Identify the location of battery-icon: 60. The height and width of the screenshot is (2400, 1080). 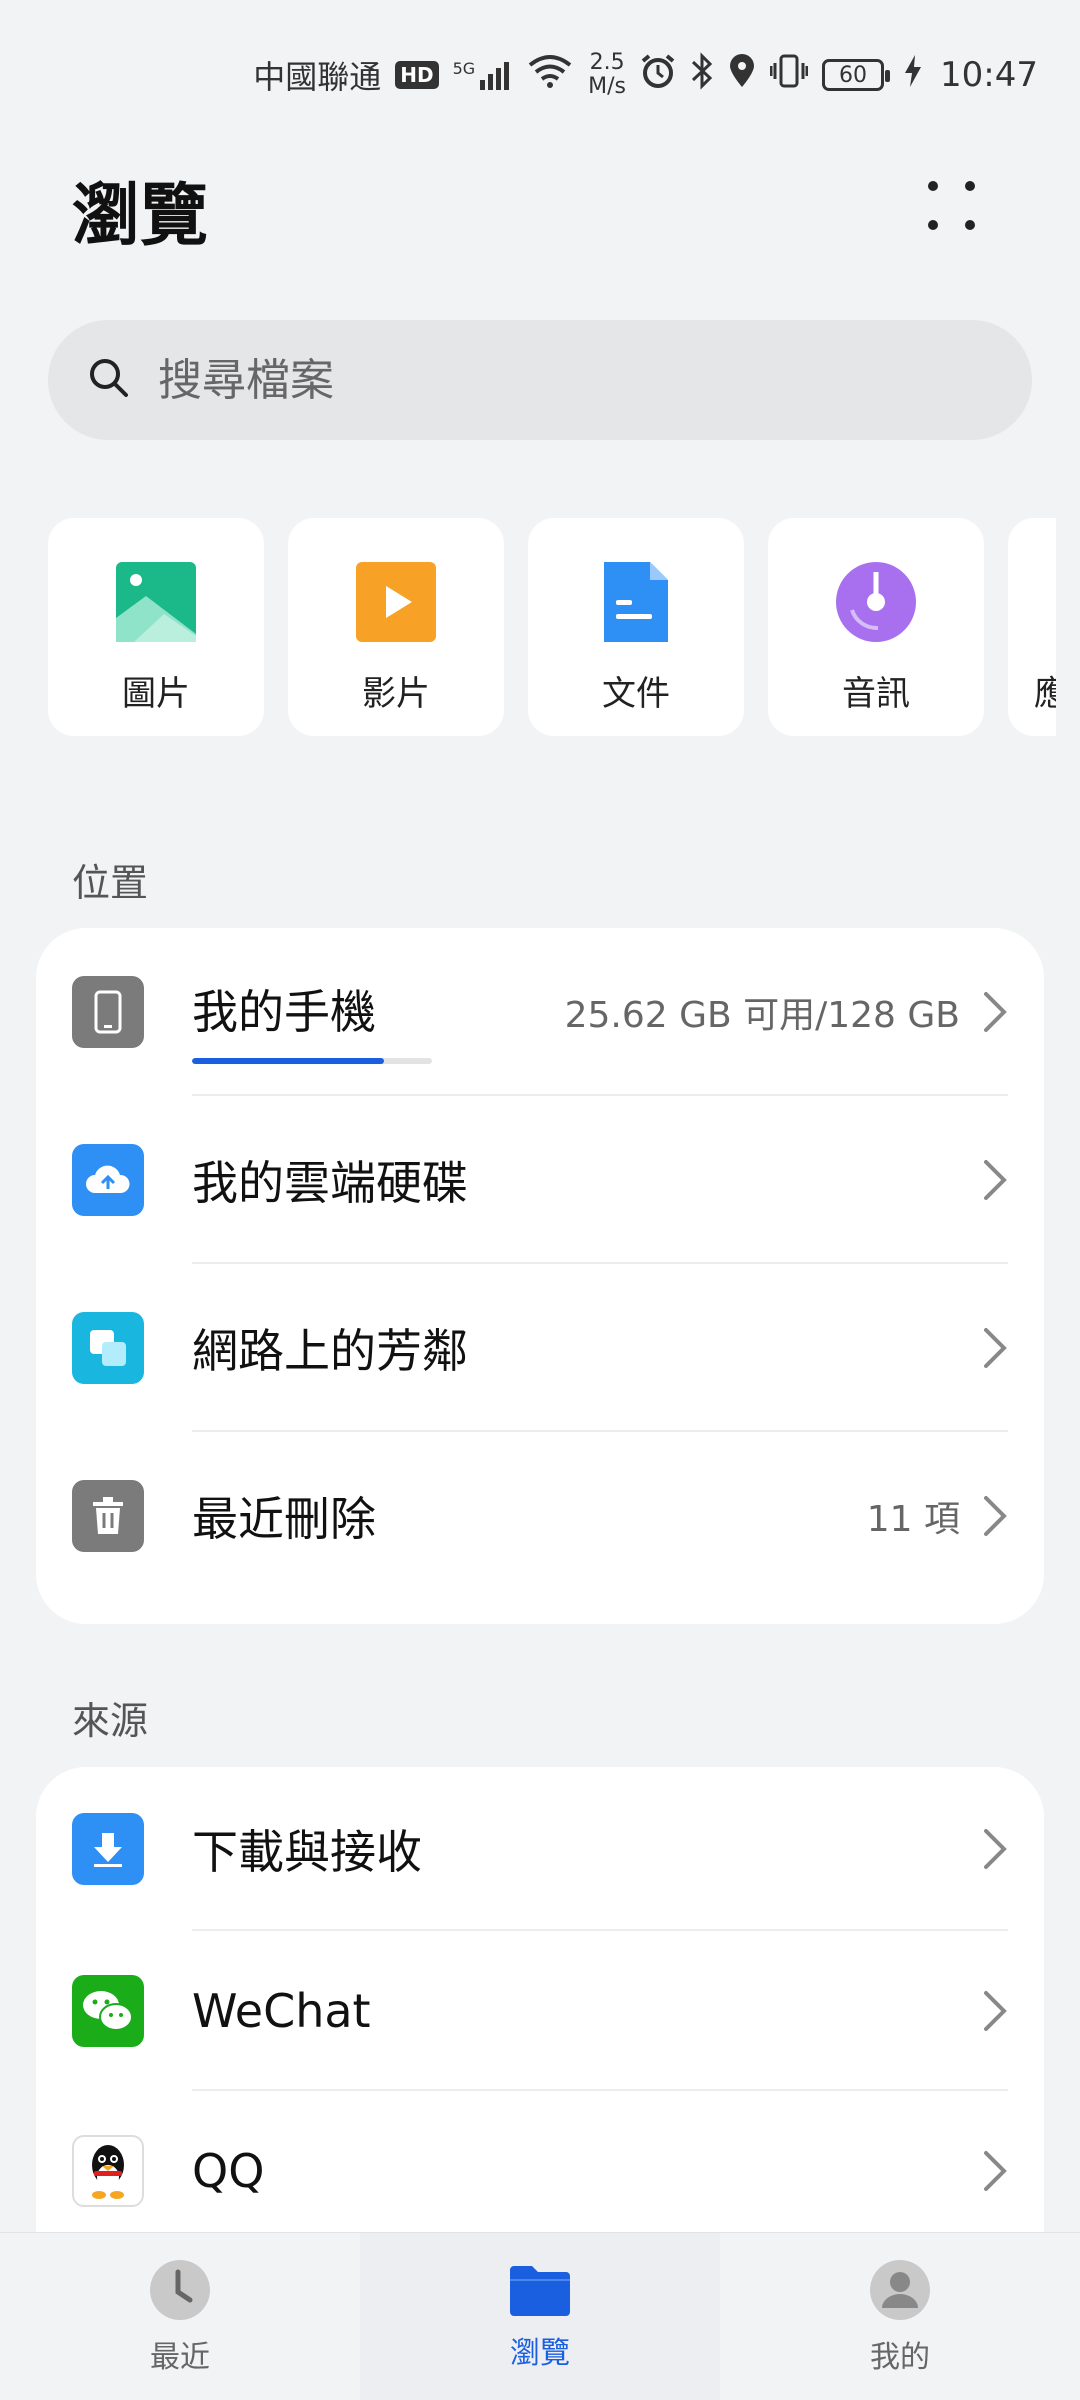
(856, 75).